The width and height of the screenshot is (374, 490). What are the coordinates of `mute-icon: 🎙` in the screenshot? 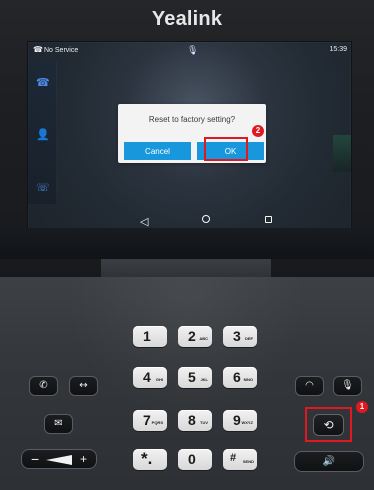 It's located at (347, 385).